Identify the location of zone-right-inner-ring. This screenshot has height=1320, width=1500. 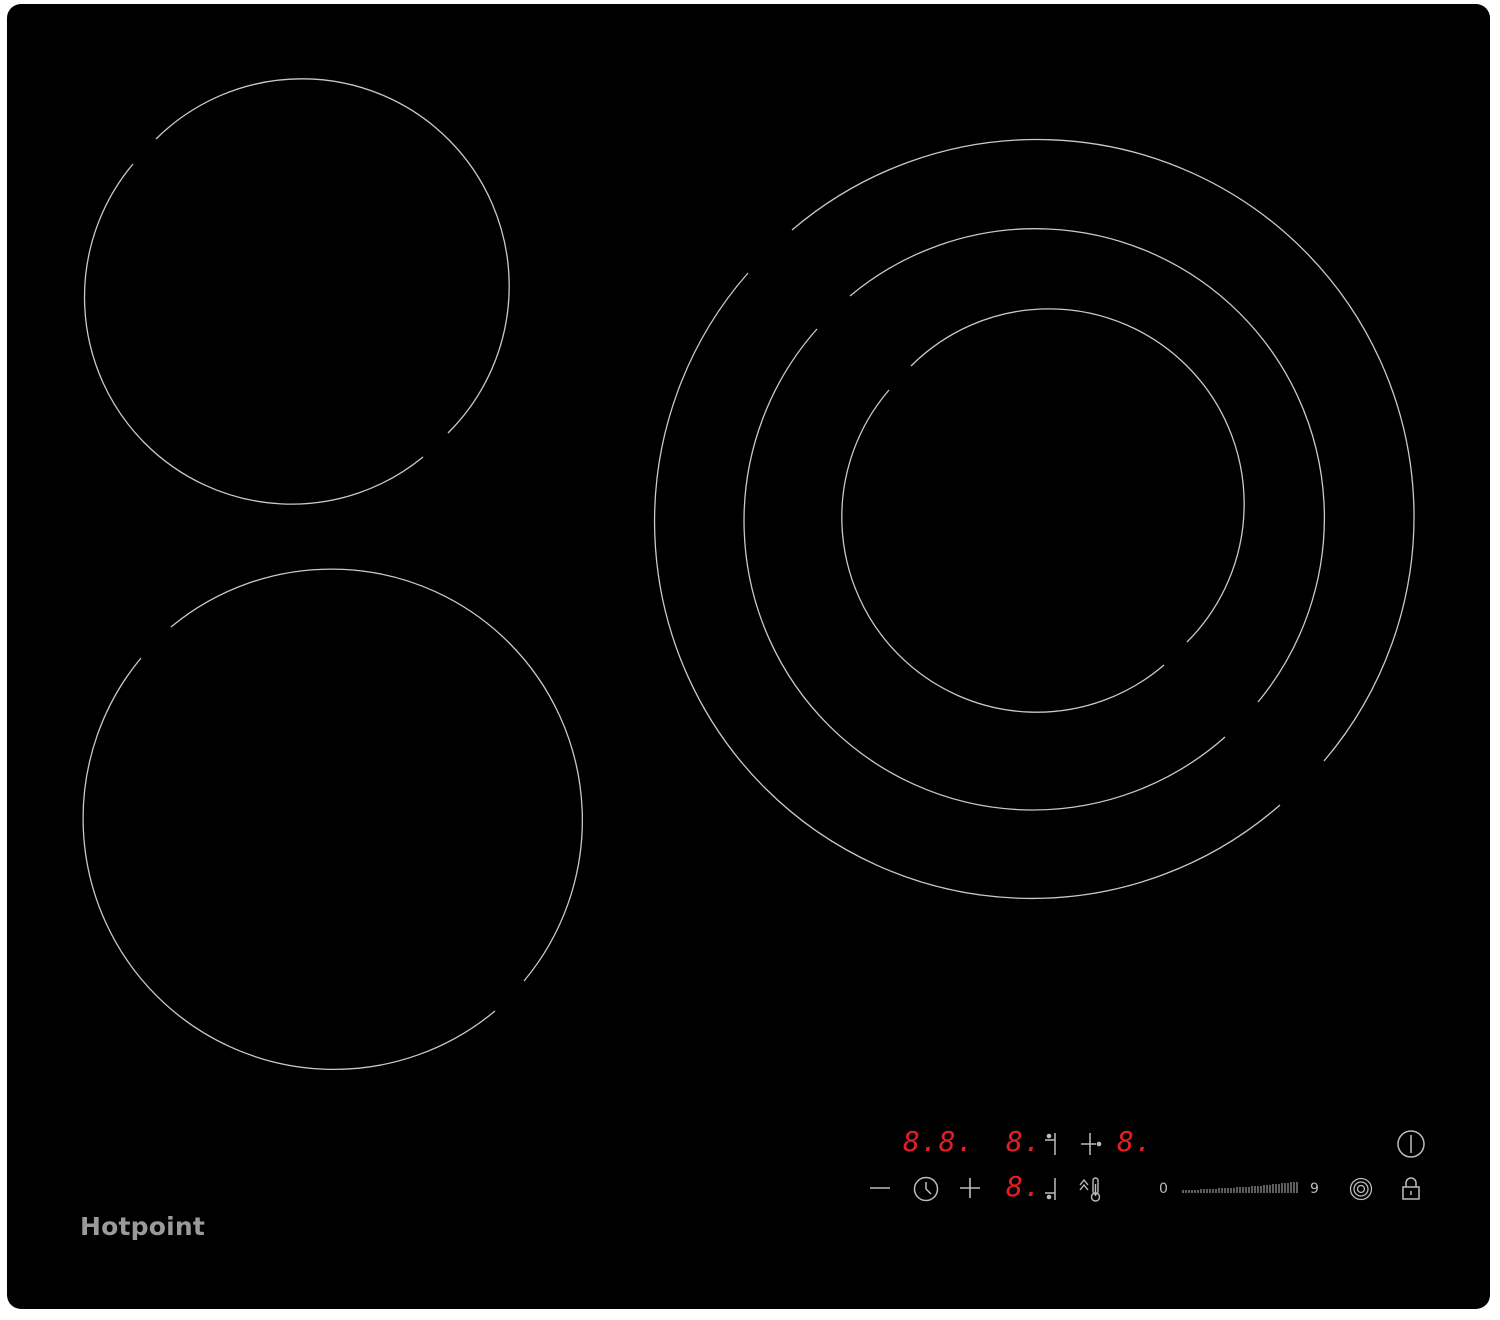
(1077, 475).